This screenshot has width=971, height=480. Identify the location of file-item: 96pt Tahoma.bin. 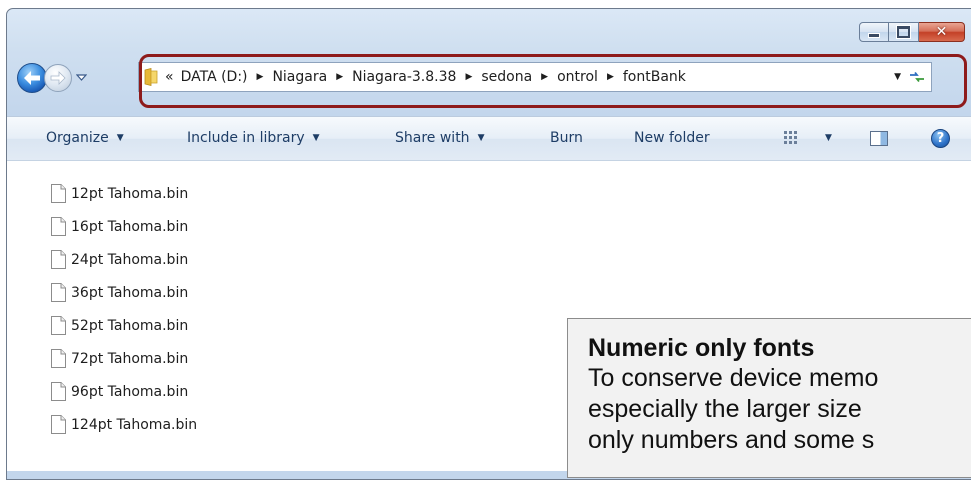
(124, 391).